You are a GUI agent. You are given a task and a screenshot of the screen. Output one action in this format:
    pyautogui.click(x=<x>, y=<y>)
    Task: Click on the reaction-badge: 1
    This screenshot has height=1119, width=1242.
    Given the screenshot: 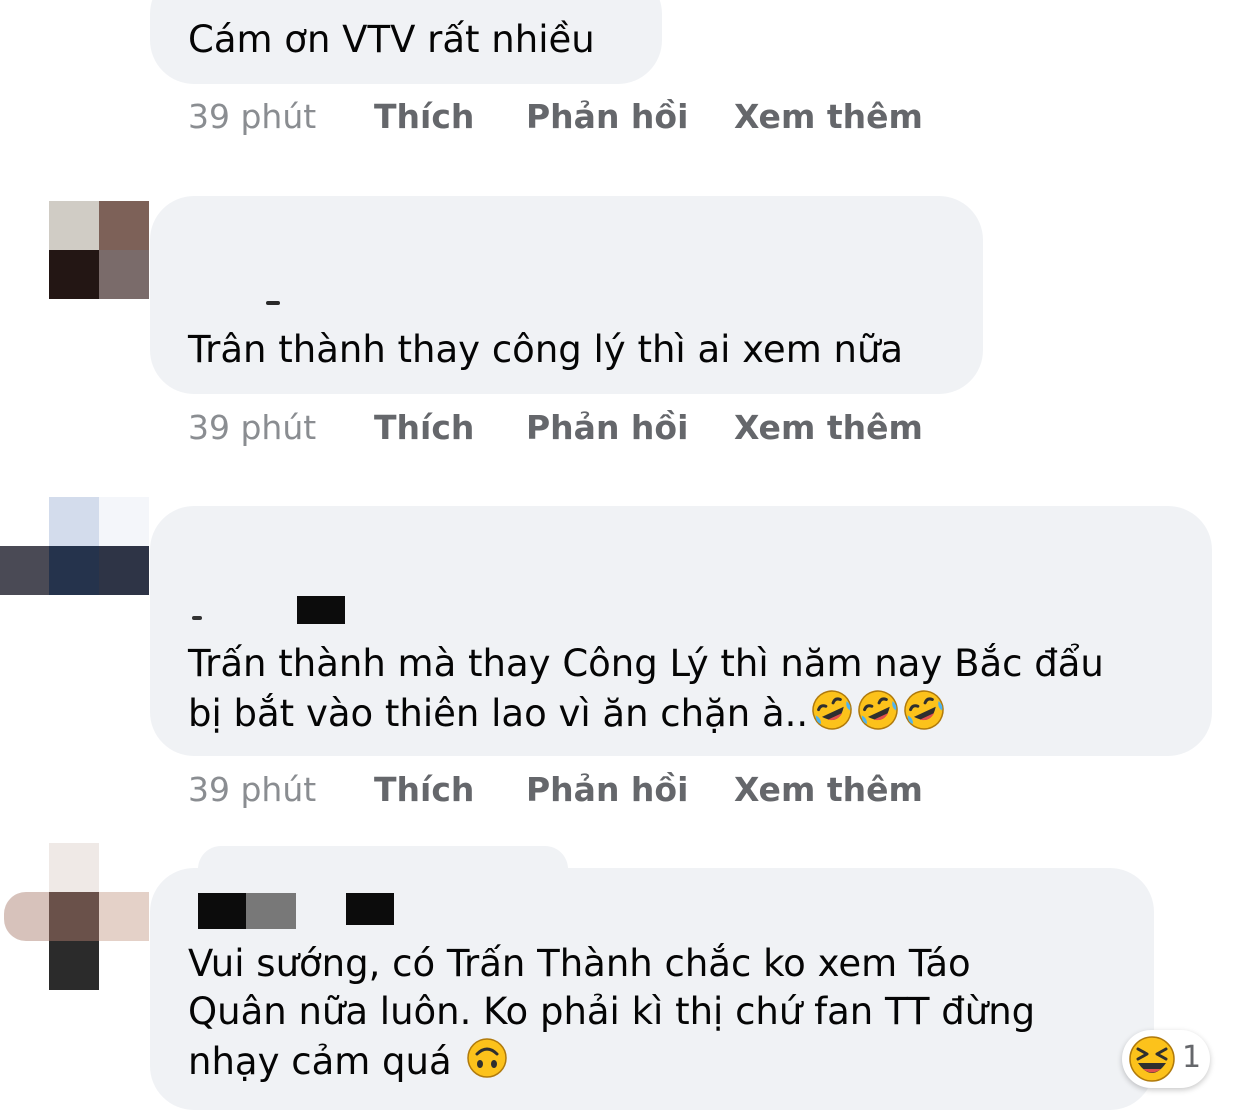 What is the action you would take?
    pyautogui.click(x=1166, y=1059)
    